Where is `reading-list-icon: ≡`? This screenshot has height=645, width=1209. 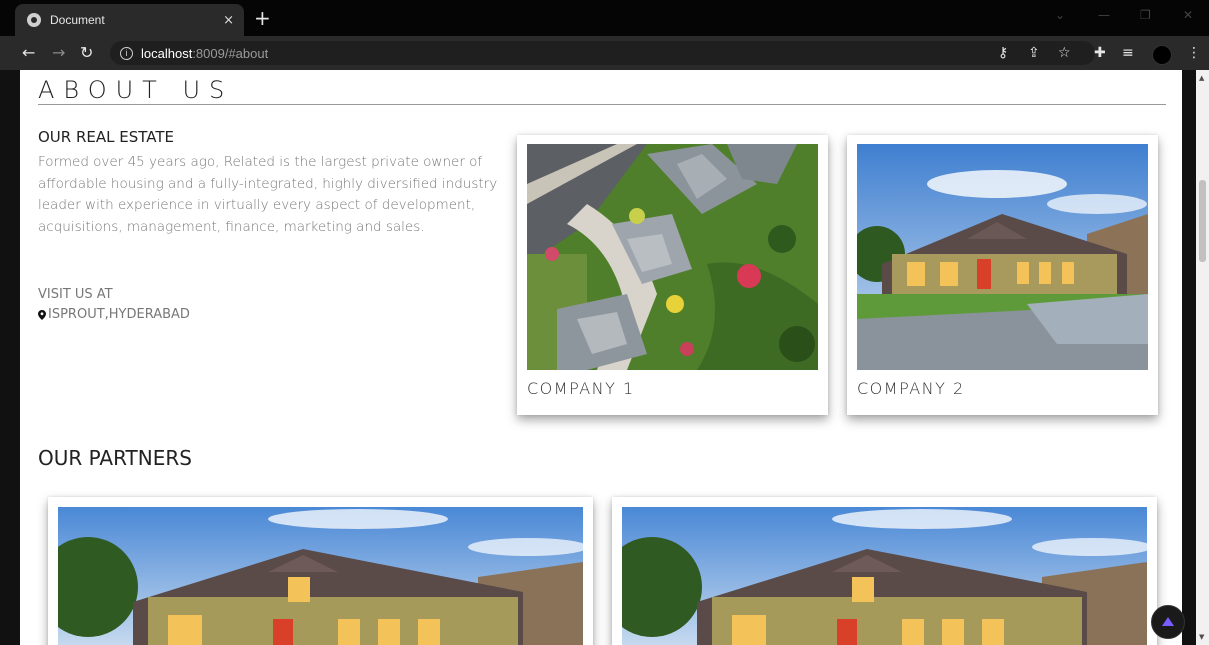
reading-list-icon: ≡ is located at coordinates (1128, 53).